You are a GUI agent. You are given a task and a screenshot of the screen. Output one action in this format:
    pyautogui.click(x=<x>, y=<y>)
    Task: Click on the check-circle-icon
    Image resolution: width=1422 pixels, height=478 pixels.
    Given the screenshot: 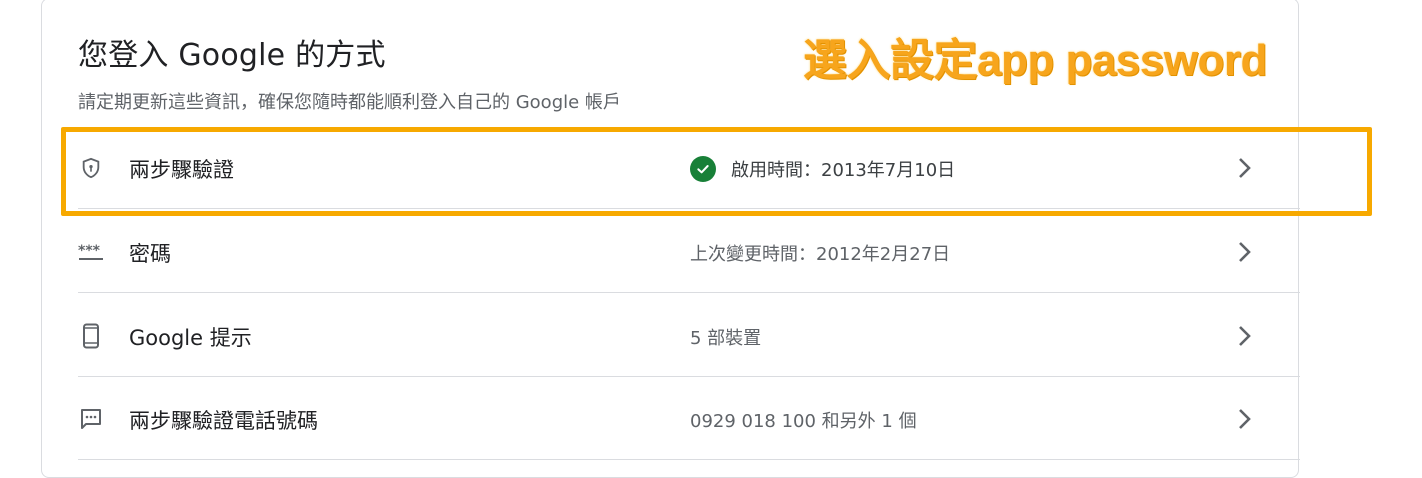 What is the action you would take?
    pyautogui.click(x=703, y=169)
    